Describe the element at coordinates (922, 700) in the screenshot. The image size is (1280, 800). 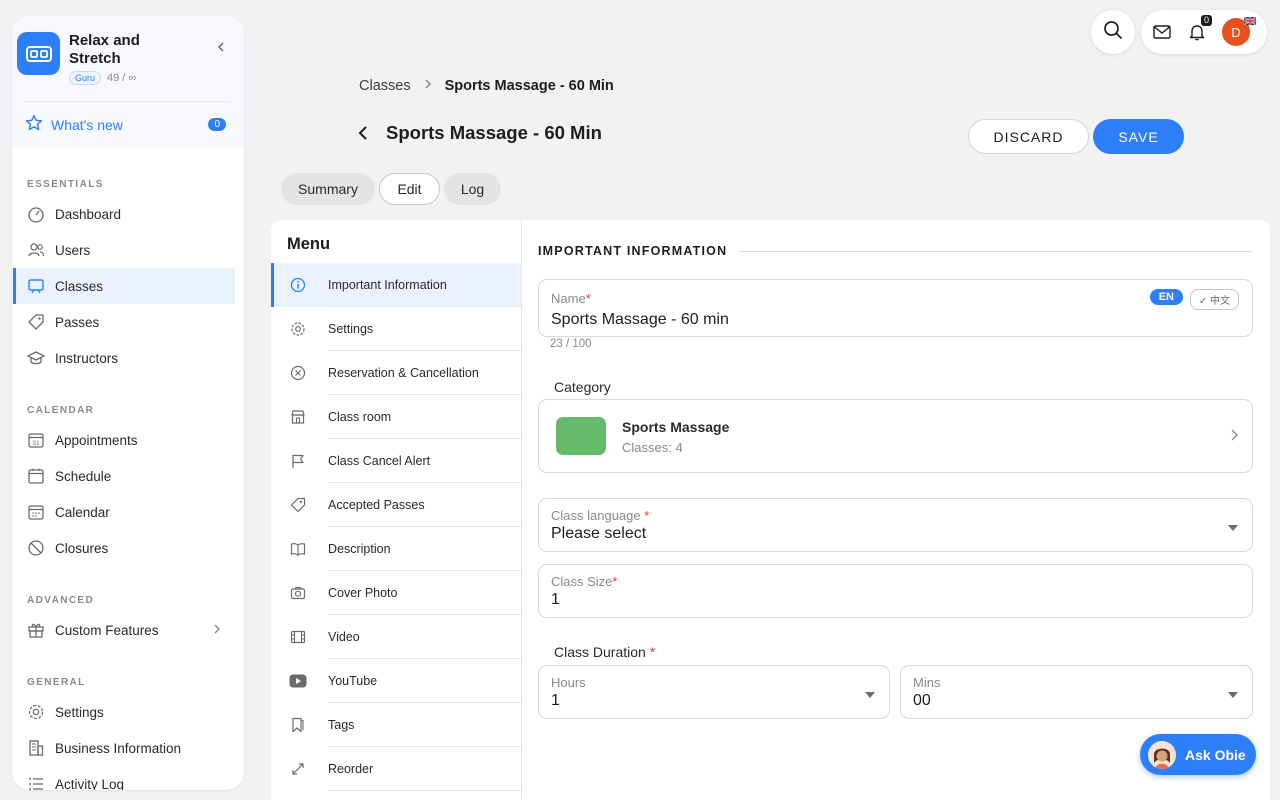
I see `mins-value: 00` at that location.